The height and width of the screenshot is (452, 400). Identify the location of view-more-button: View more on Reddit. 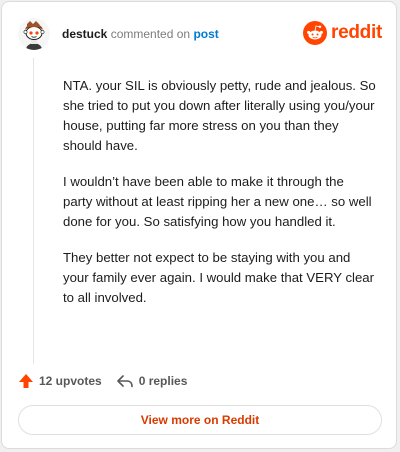
(200, 420).